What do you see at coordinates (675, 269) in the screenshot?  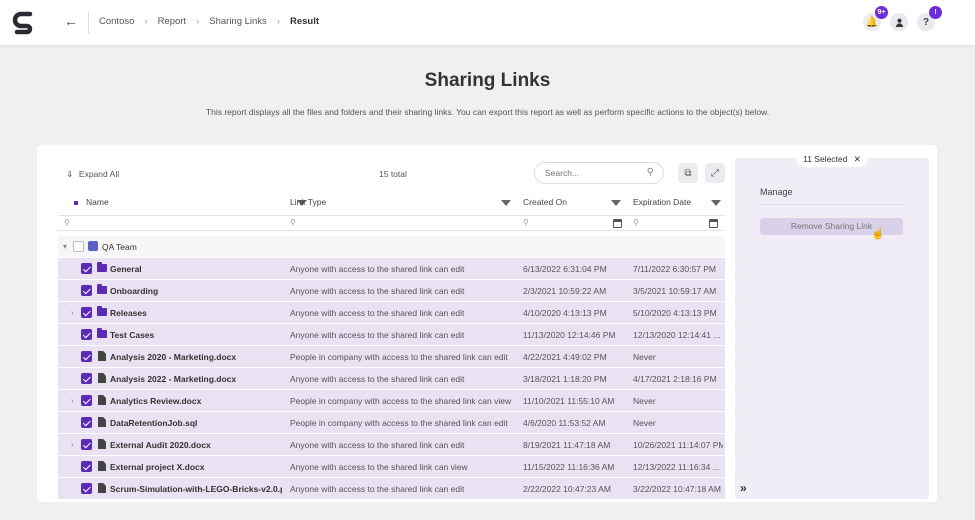 I see `row-expiration-date: 7/11/2022 6:30:57 PM` at bounding box center [675, 269].